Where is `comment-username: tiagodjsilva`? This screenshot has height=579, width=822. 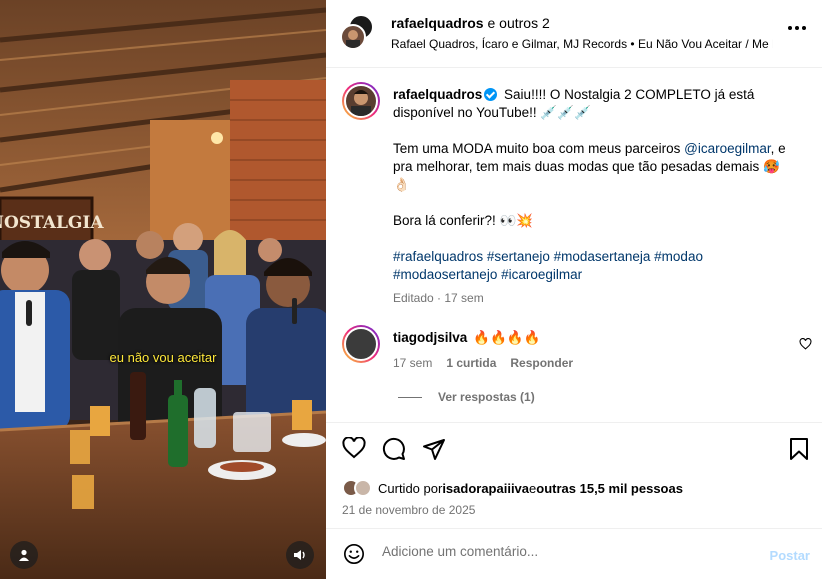 comment-username: tiagodjsilva is located at coordinates (430, 337).